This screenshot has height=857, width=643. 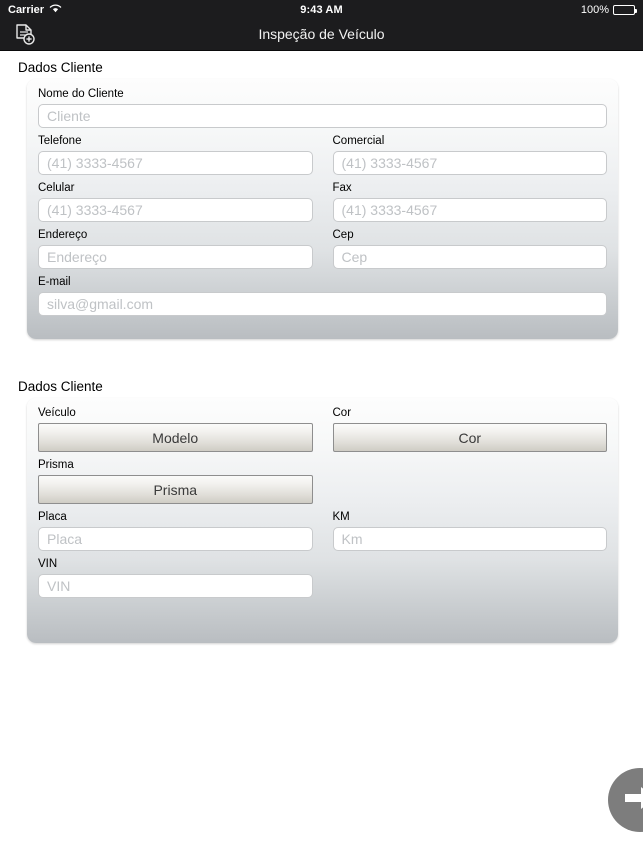 What do you see at coordinates (625, 9) in the screenshot?
I see `battery-full-icon` at bounding box center [625, 9].